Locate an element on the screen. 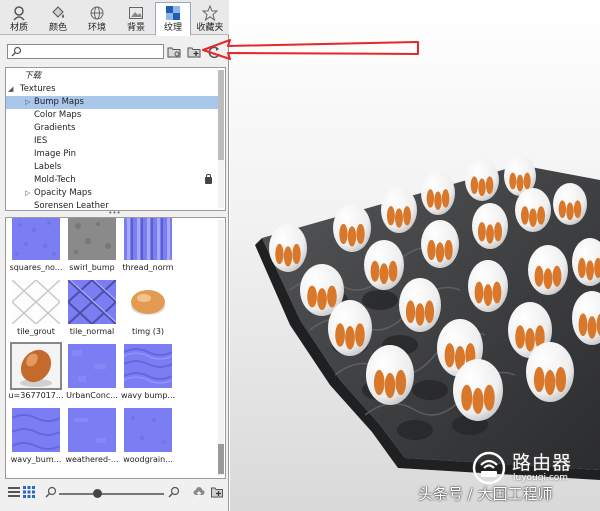  thumbnail-caption: tile_normal is located at coordinates (92, 331).